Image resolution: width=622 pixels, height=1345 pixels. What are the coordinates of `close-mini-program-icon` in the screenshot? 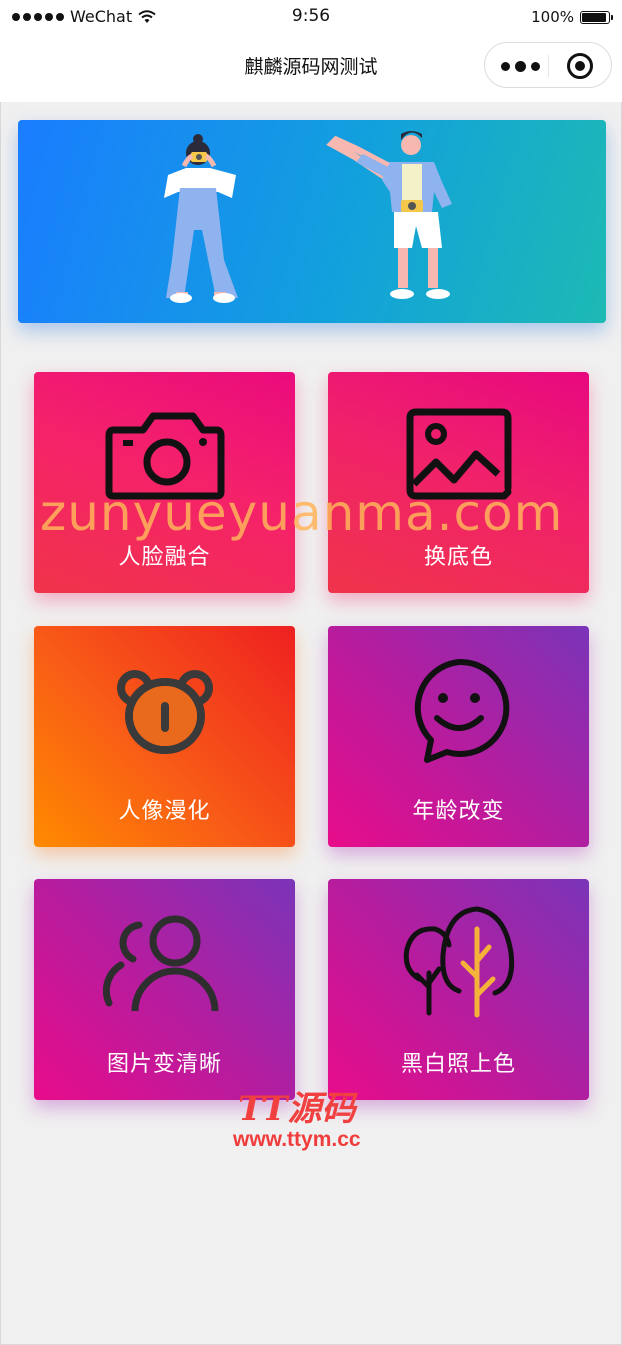 It's located at (580, 66).